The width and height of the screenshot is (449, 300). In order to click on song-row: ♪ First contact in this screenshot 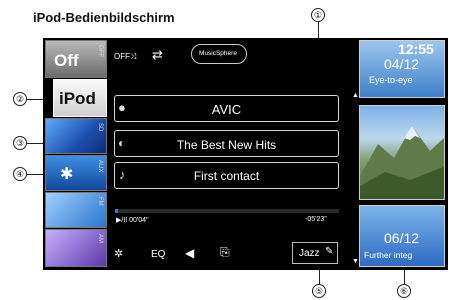, I will do `click(226, 175)`.